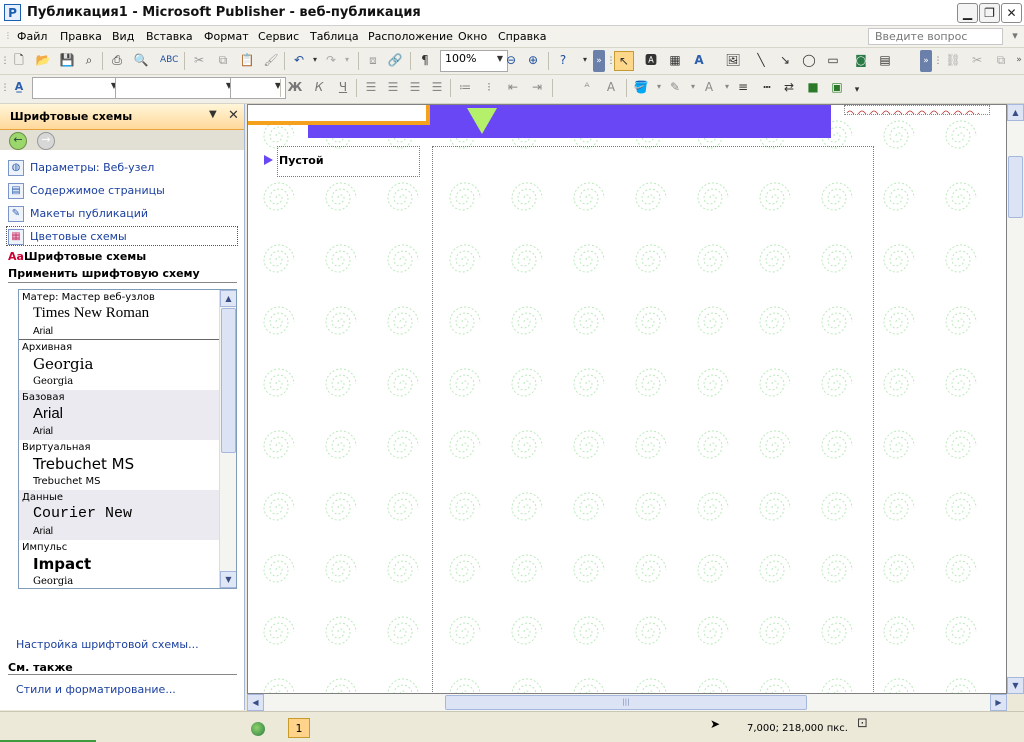  Describe the element at coordinates (415, 87) in the screenshot. I see `align-right-icon: ☰` at that location.